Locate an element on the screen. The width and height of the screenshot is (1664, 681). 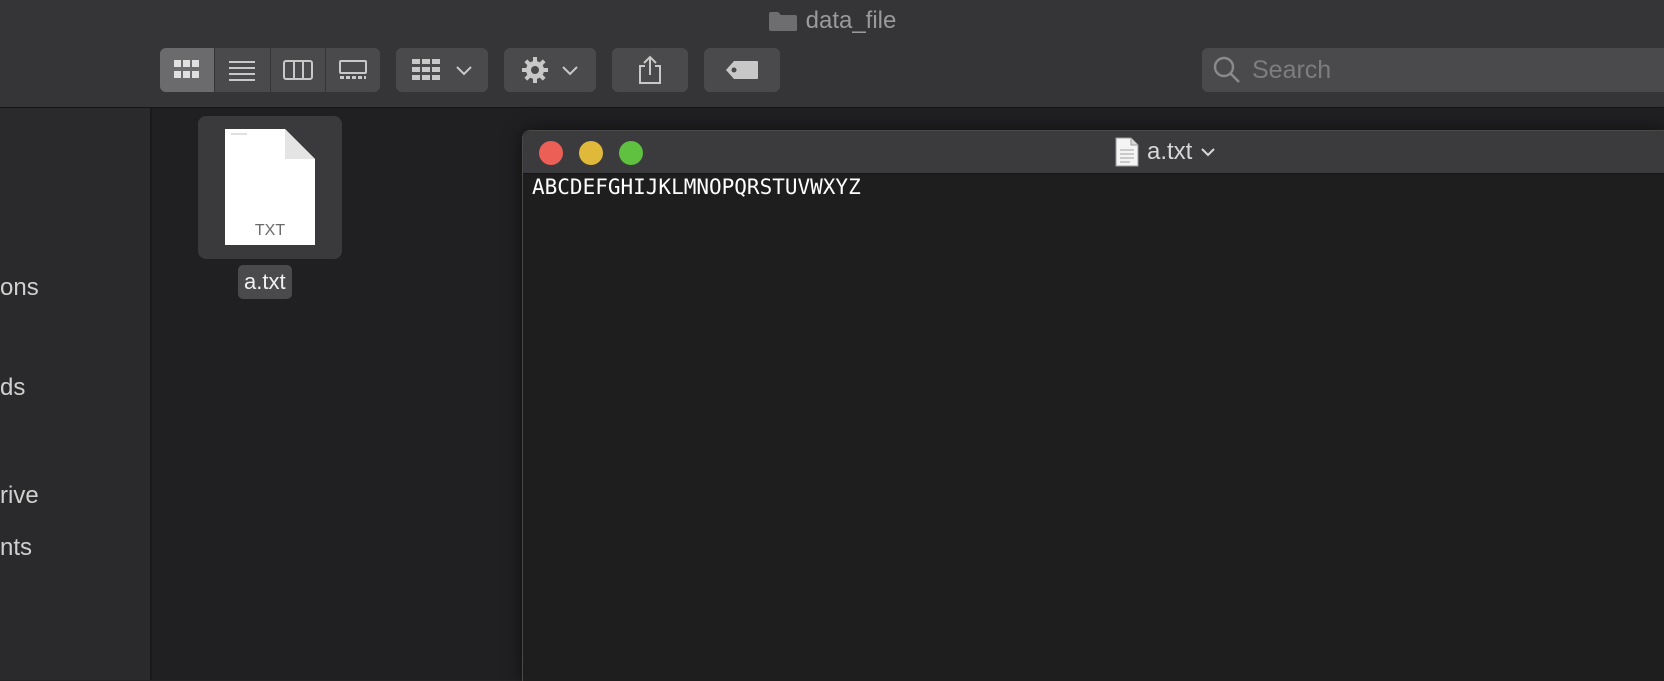
gear-icon is located at coordinates (535, 70).